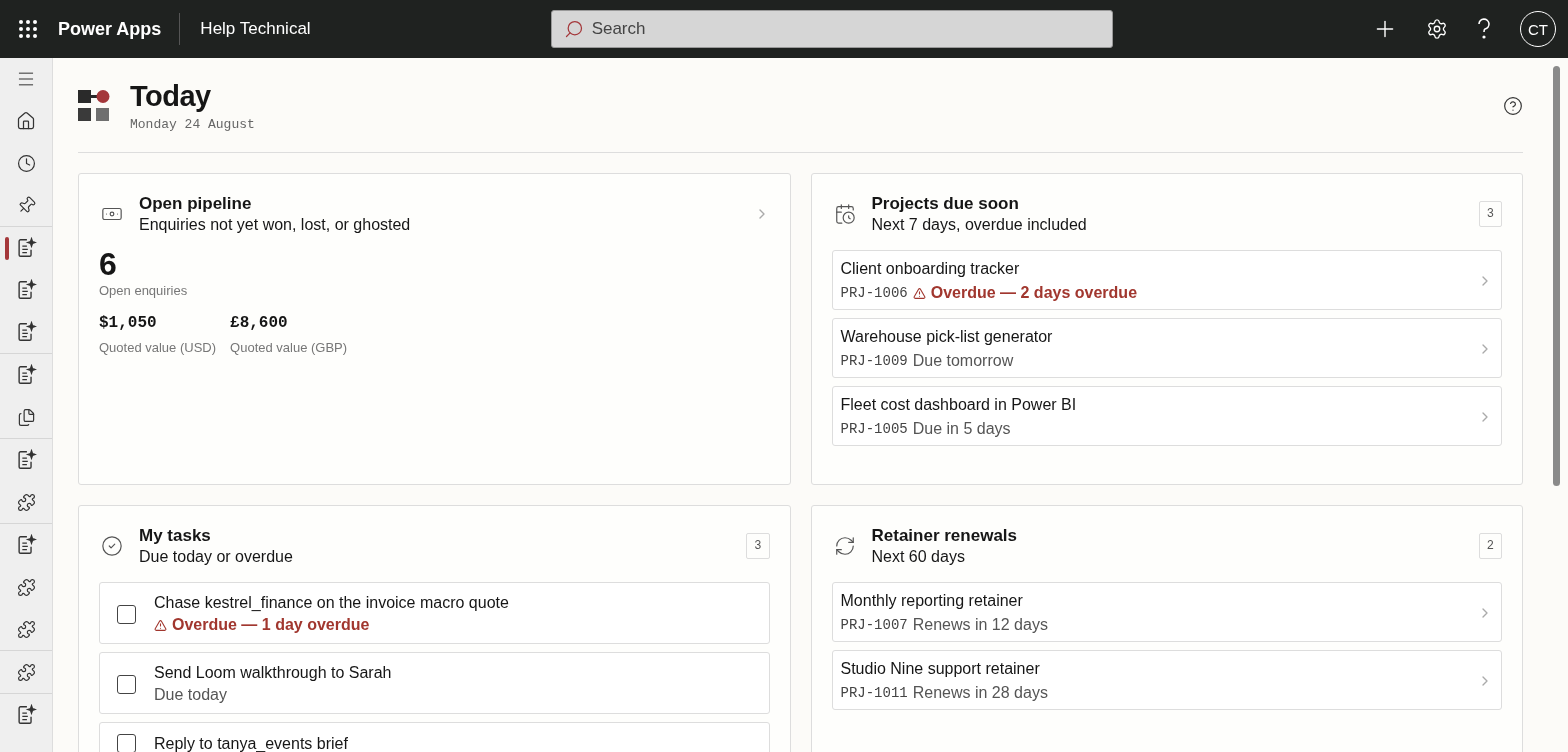  Describe the element at coordinates (434, 737) in the screenshot. I see `task-row: Reply to tanya_events brief` at that location.